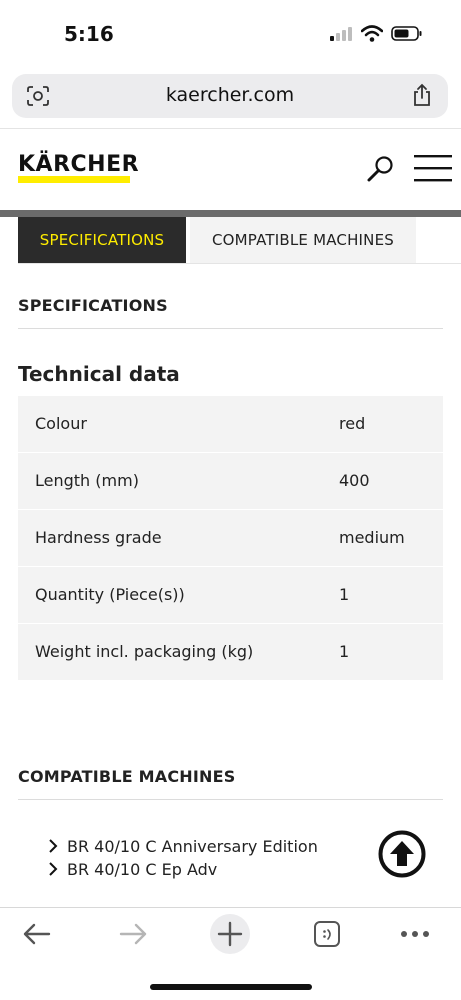  What do you see at coordinates (127, 776) in the screenshot?
I see `compatible-machines-heading: COMPATIBLE MACHINES` at bounding box center [127, 776].